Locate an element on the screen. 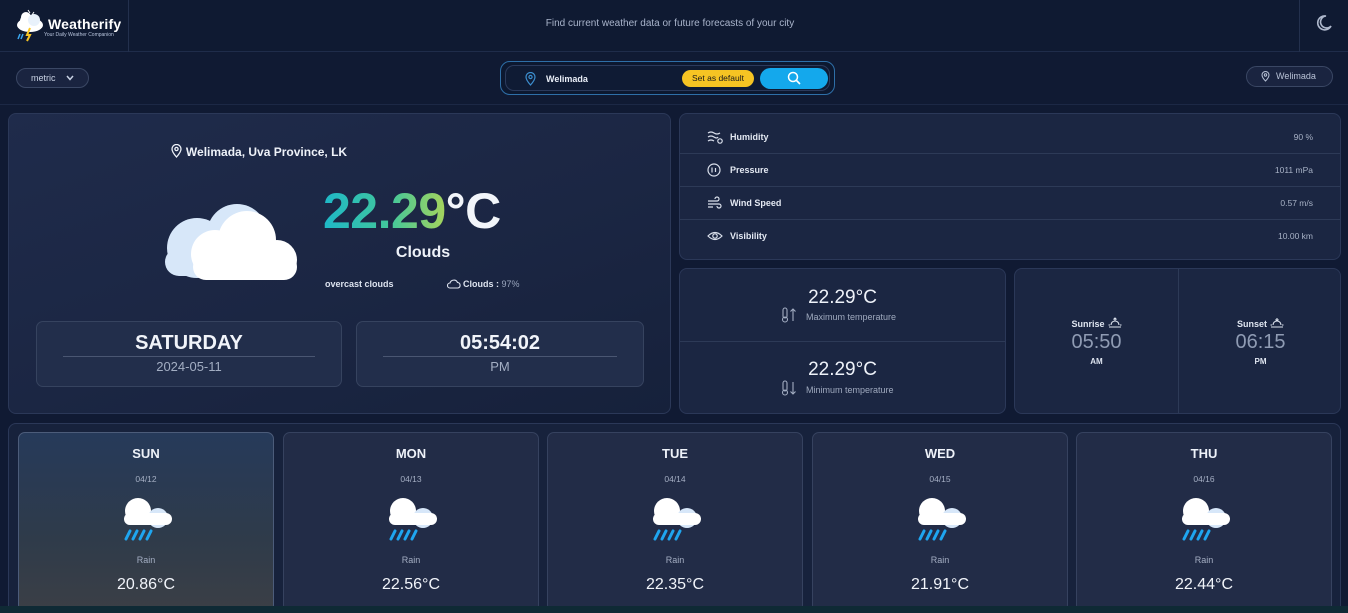 Image resolution: width=1348 pixels, height=613 pixels. stat-label: Wind Speed is located at coordinates (756, 203).